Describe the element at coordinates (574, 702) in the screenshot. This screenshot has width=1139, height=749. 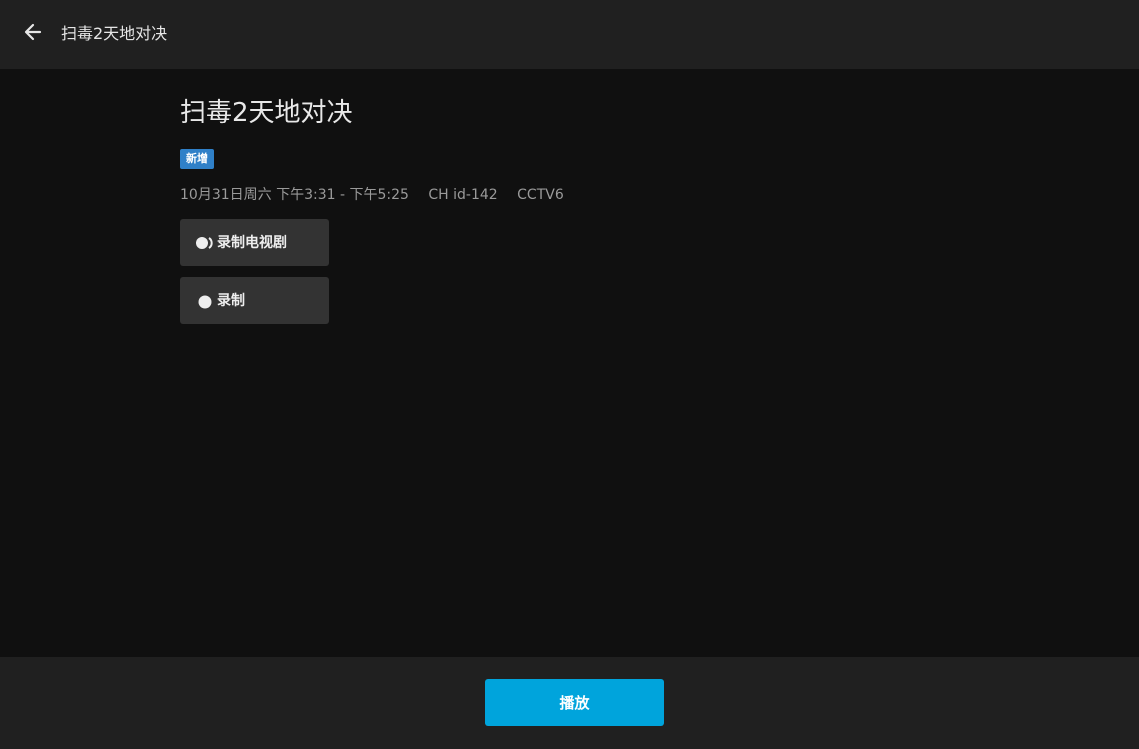
I see `play-button: 播放` at that location.